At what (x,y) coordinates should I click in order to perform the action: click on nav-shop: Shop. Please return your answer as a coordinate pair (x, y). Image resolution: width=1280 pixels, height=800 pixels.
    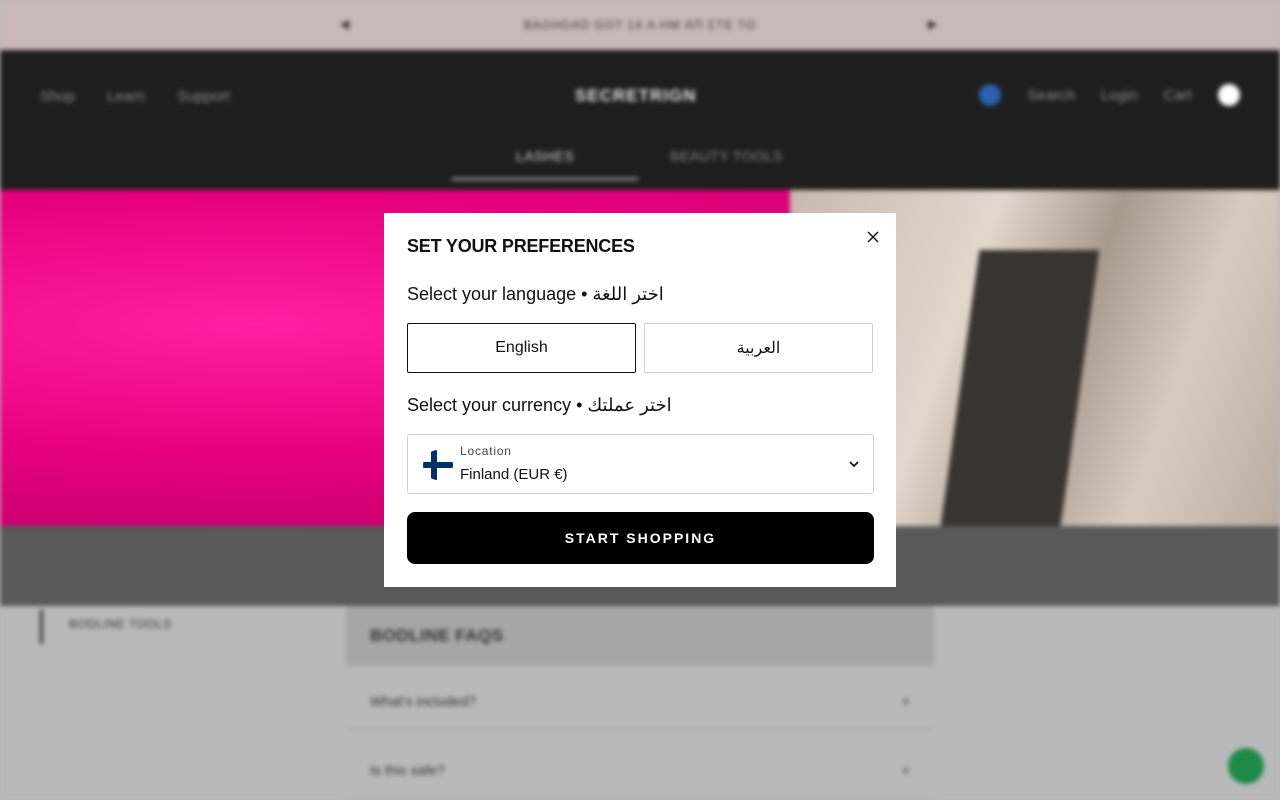
    Looking at the image, I should click on (57, 96).